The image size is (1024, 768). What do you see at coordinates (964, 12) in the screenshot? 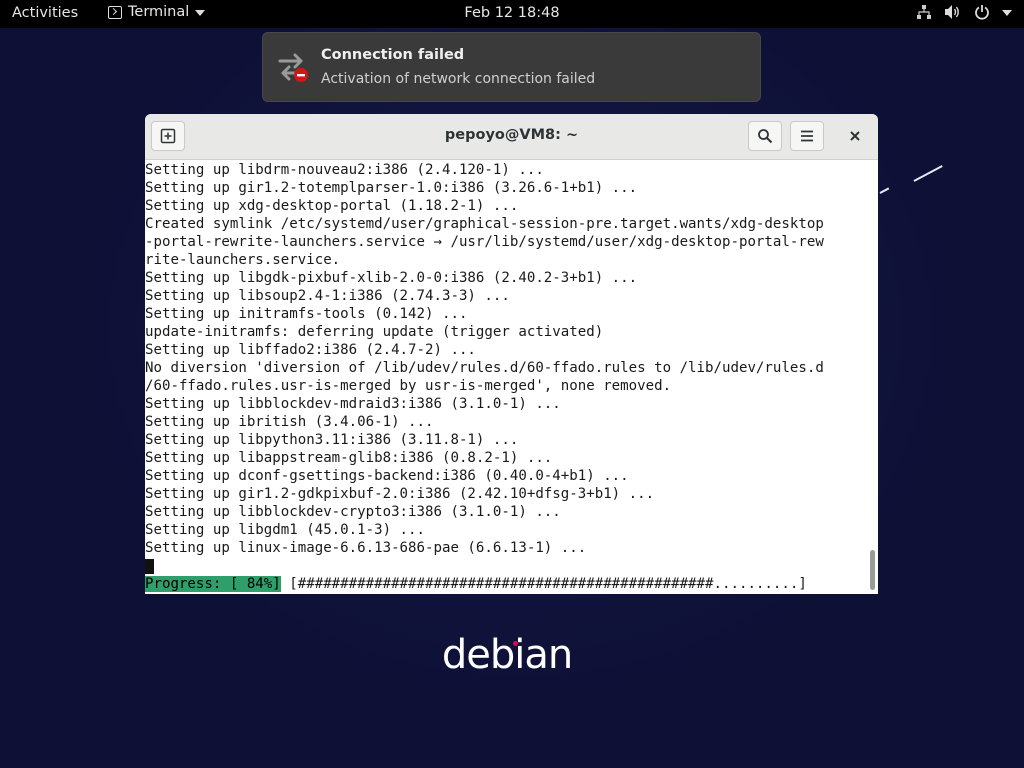
I see `system-tray` at bounding box center [964, 12].